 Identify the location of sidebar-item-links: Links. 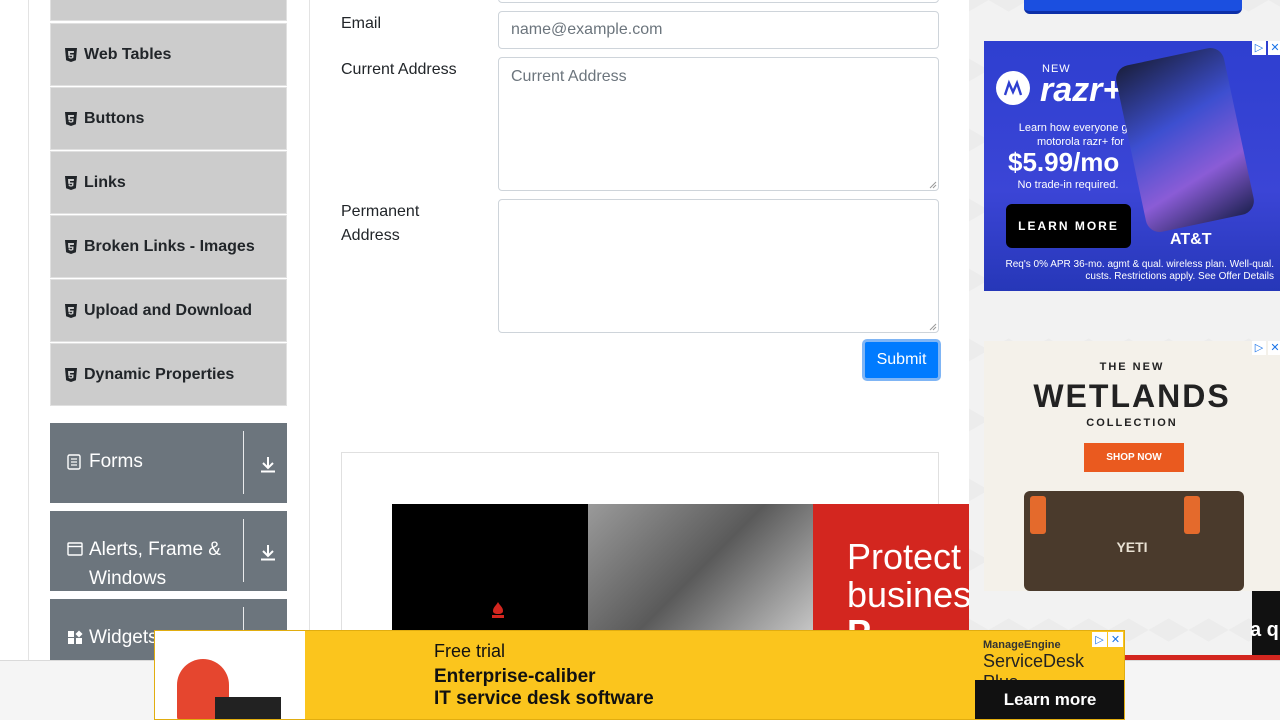
(168, 182).